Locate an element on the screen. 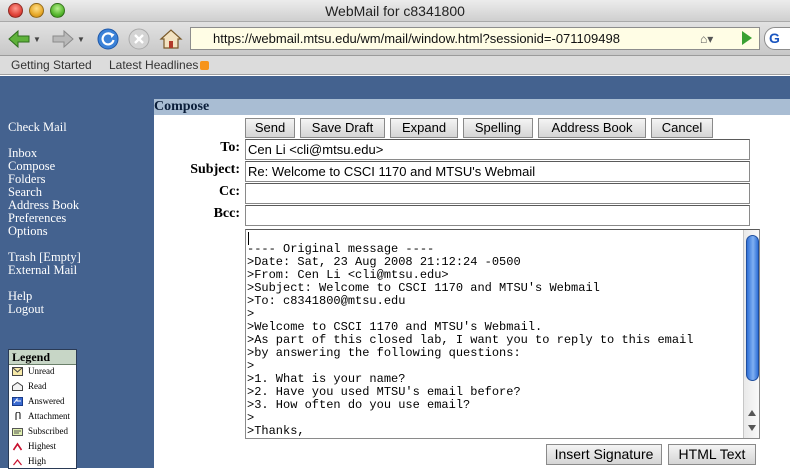 The height and width of the screenshot is (469, 790). search-input: G is located at coordinates (777, 38).